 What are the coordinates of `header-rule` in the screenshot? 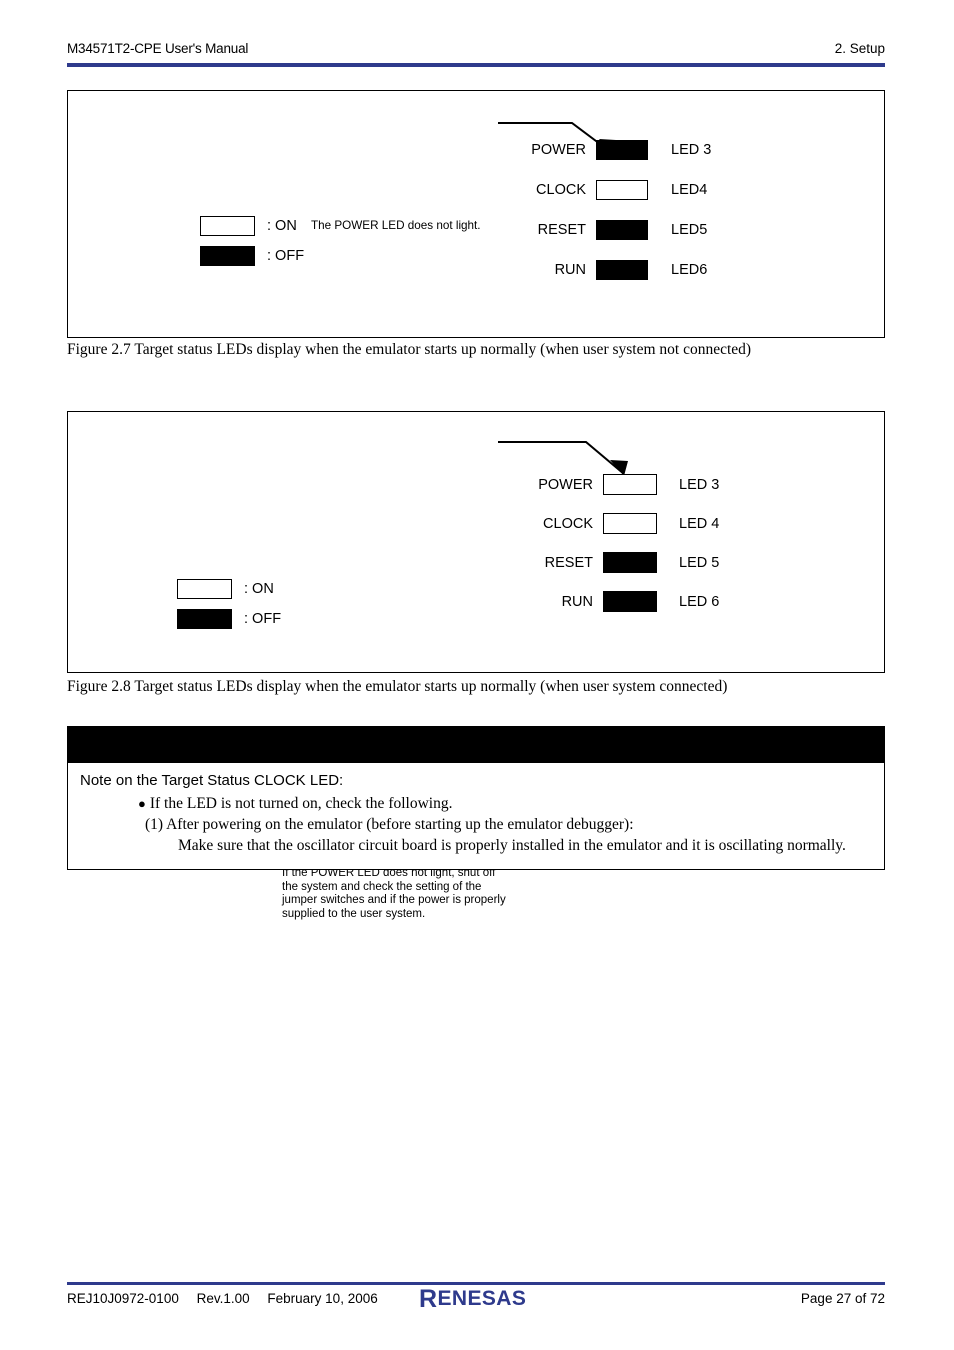 It's located at (476, 65).